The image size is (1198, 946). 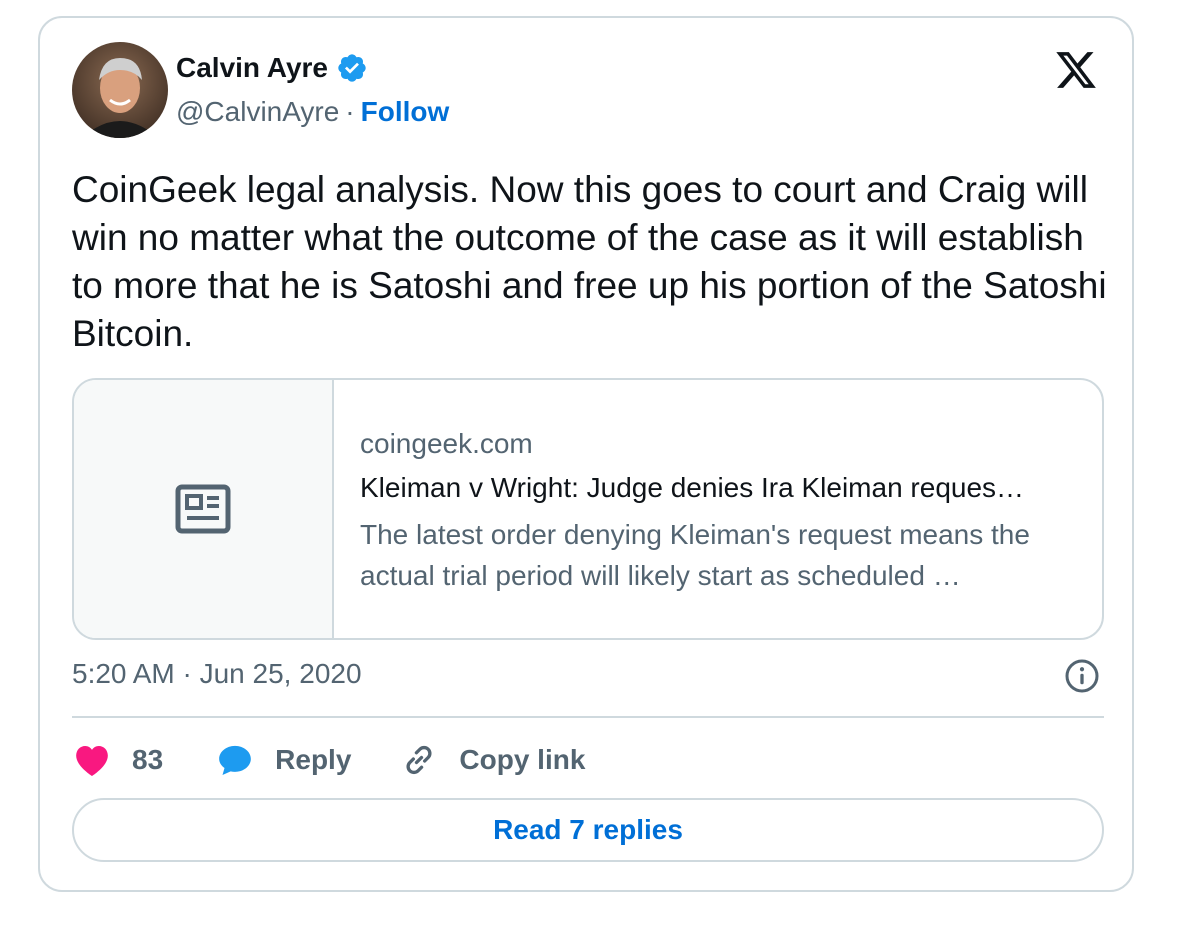 I want to click on newspaper-icon, so click(x=203, y=509).